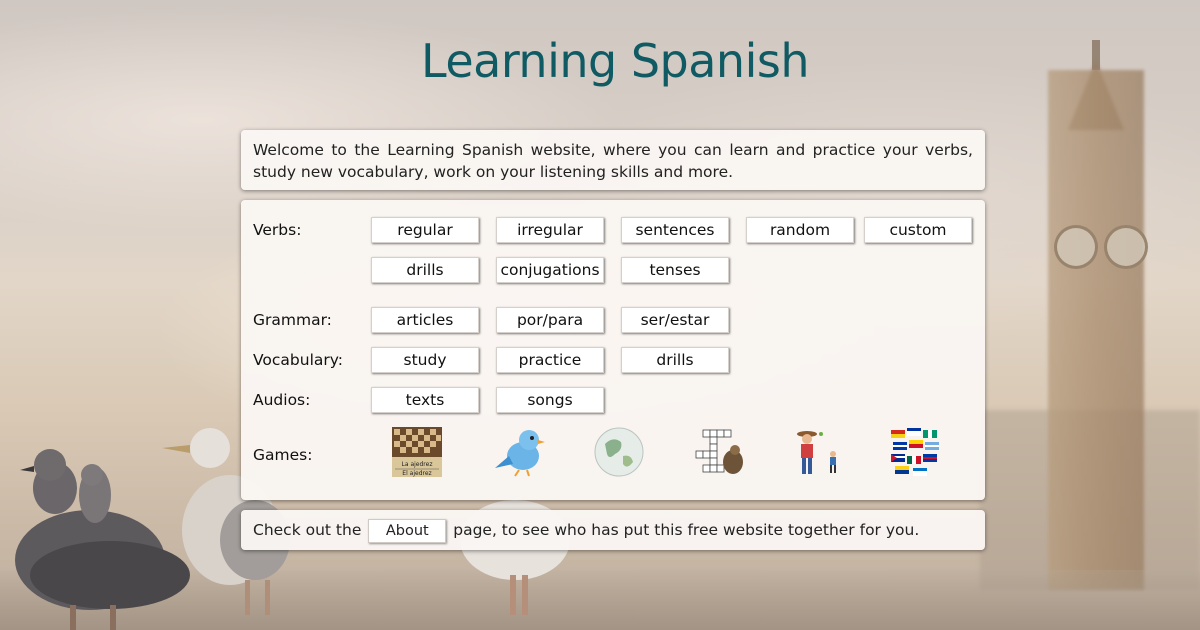  Describe the element at coordinates (675, 230) in the screenshot. I see `verbs-sentences-button: sentences` at that location.